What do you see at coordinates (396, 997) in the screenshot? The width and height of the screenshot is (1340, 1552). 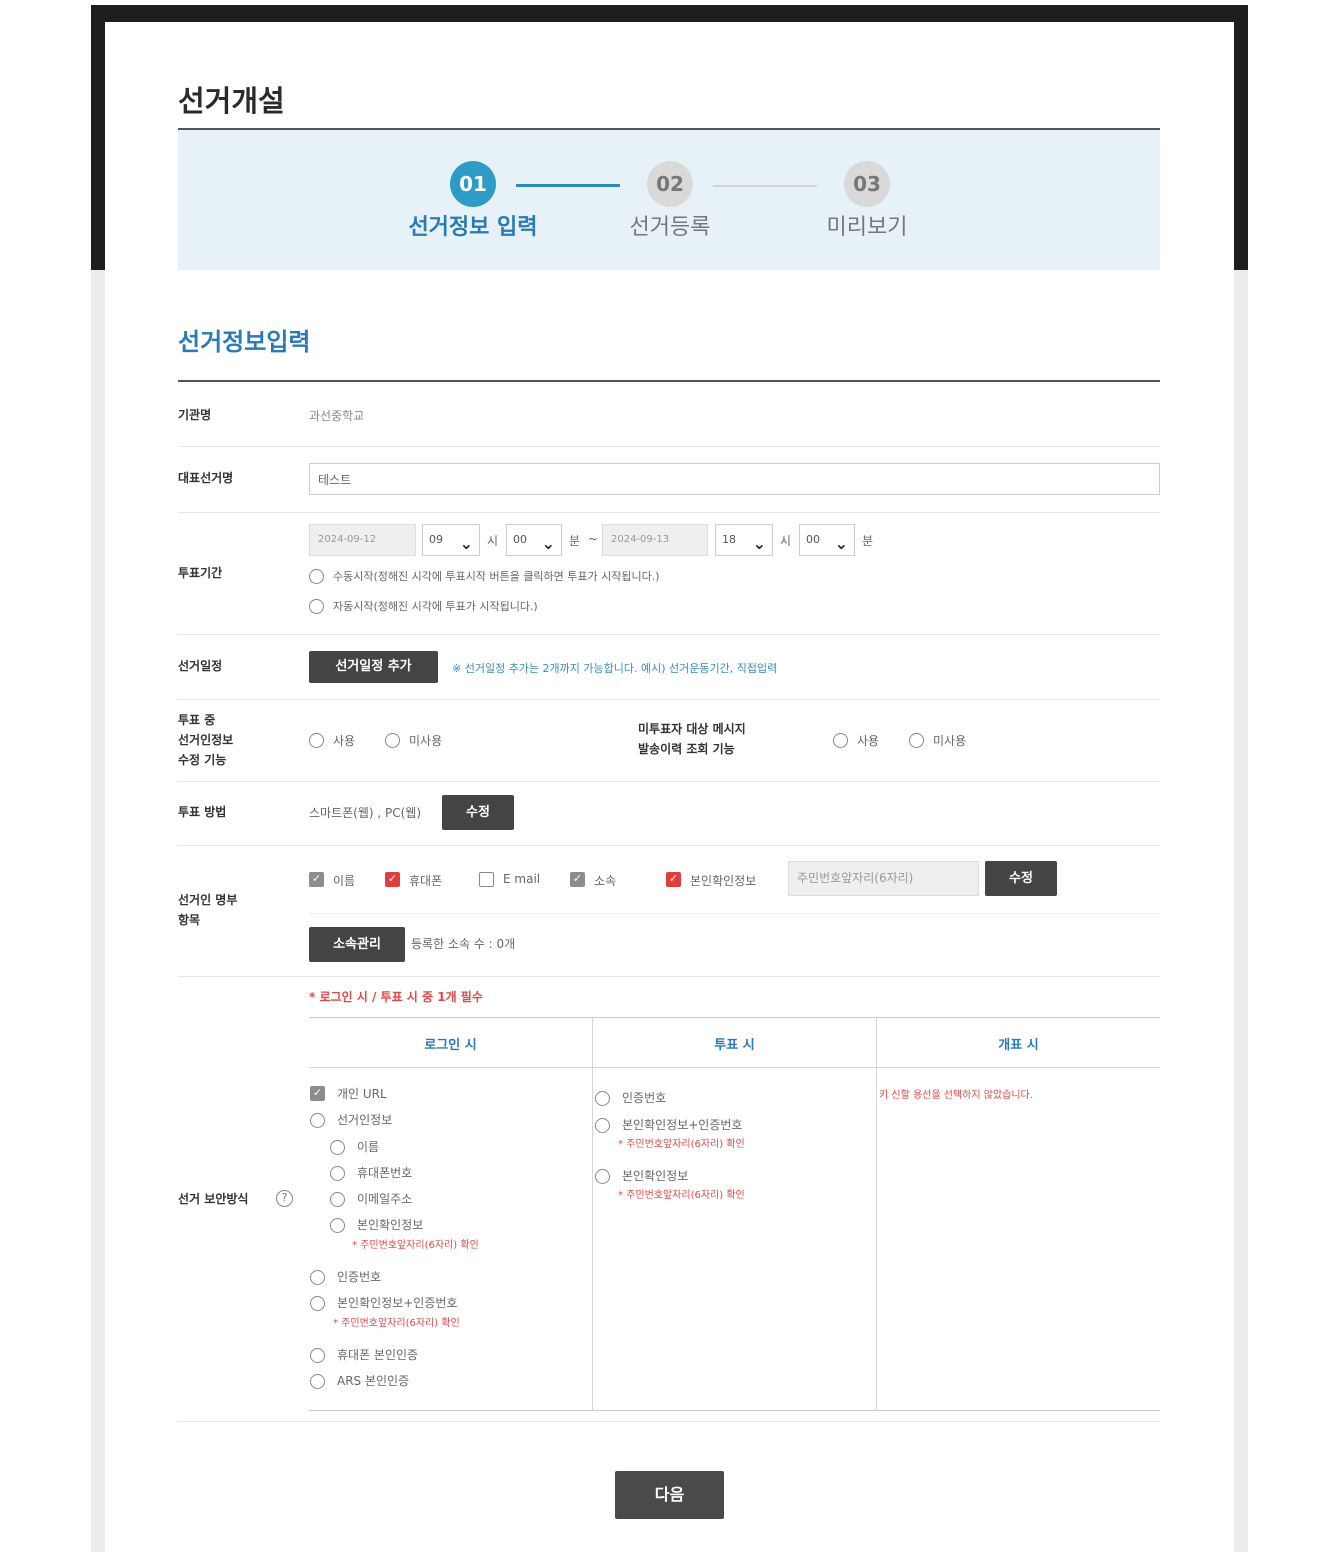 I see `security-required-note: * 로그인 시 / 투표 시 중 1개 필수` at bounding box center [396, 997].